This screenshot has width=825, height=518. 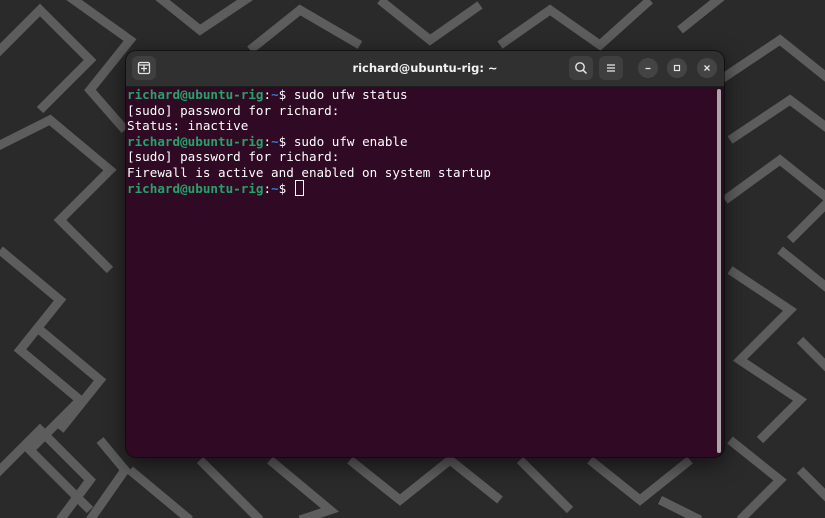 What do you see at coordinates (422, 95) in the screenshot?
I see `prompt-line: richard@ubuntu-rig:~$ sudo ufw status` at bounding box center [422, 95].